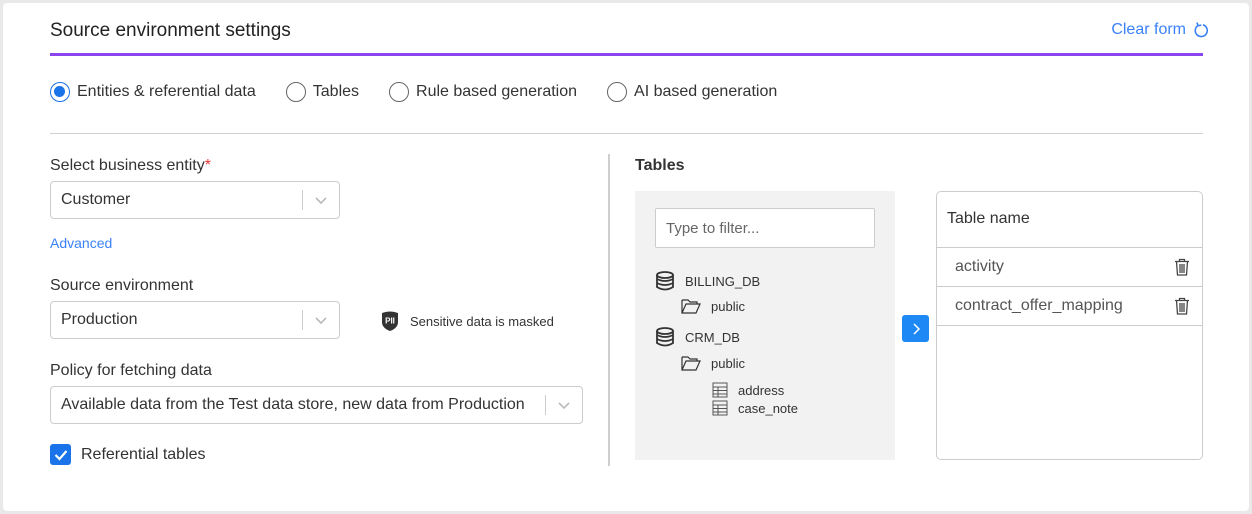 This screenshot has height=514, width=1252. I want to click on advanced-link: Advanced, so click(81, 243).